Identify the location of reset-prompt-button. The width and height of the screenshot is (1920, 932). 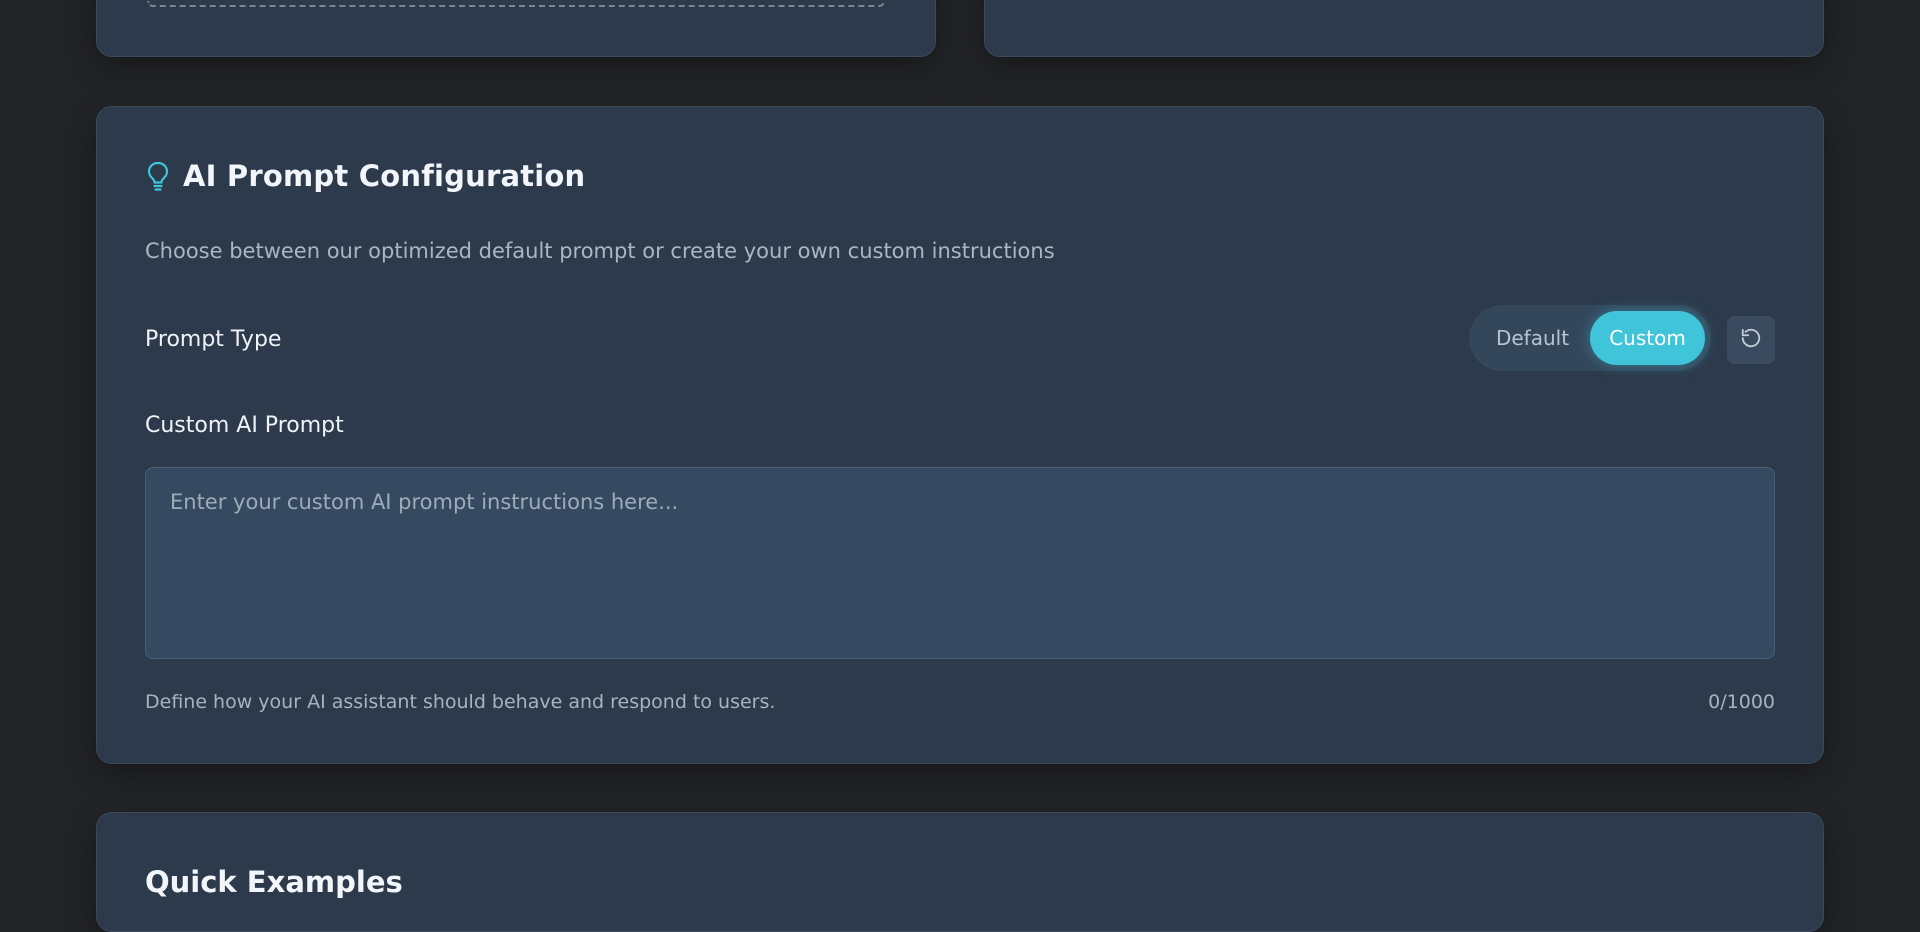
(1751, 340).